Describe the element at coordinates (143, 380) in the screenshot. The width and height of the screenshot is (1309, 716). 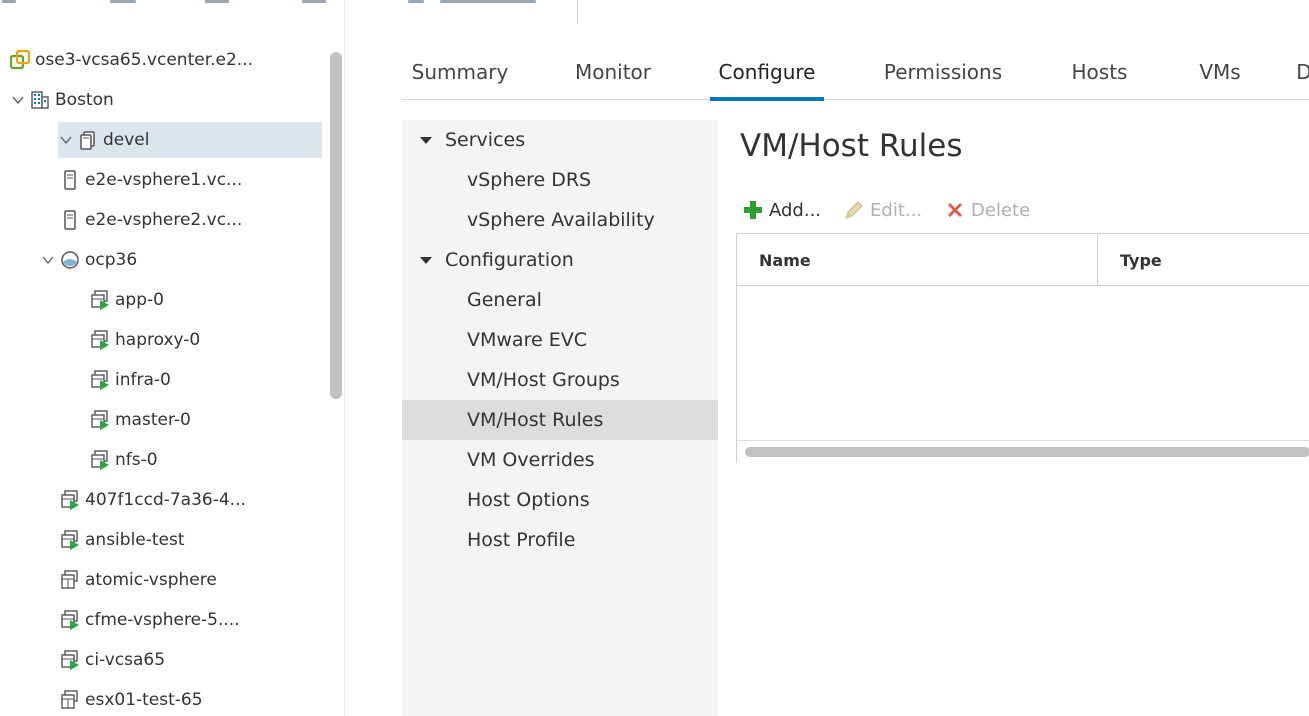
I see `tree-item-label: infra-0` at that location.